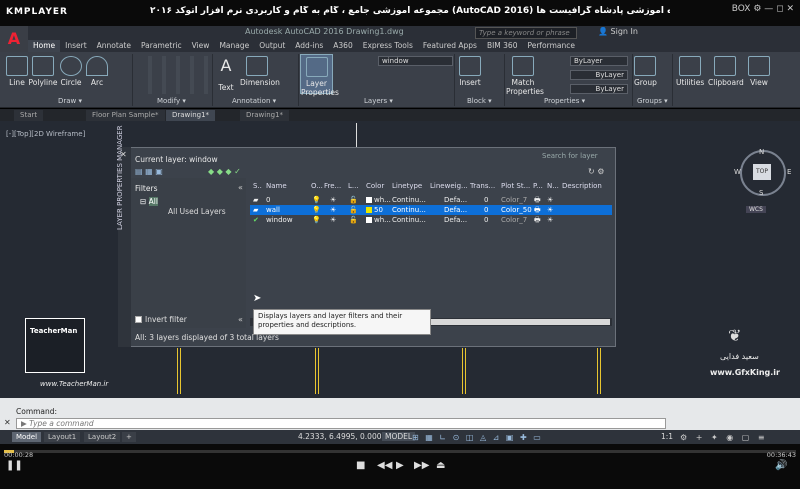 This screenshot has height=489, width=800. What do you see at coordinates (43, 71) in the screenshot?
I see `polyline-button: Polyline` at bounding box center [43, 71].